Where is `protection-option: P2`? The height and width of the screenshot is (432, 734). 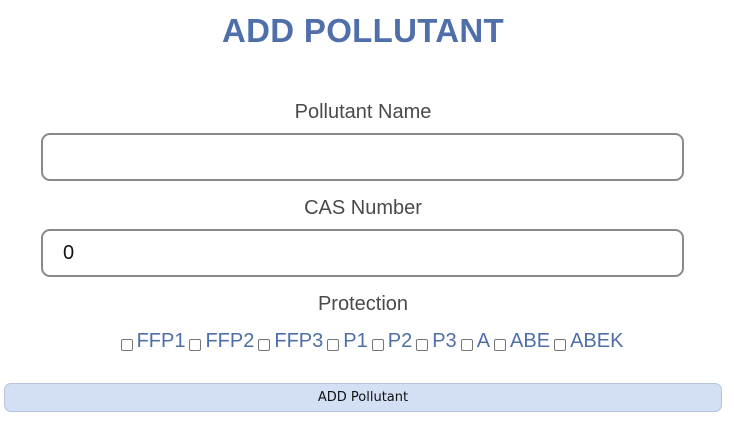 protection-option: P2 is located at coordinates (390, 341).